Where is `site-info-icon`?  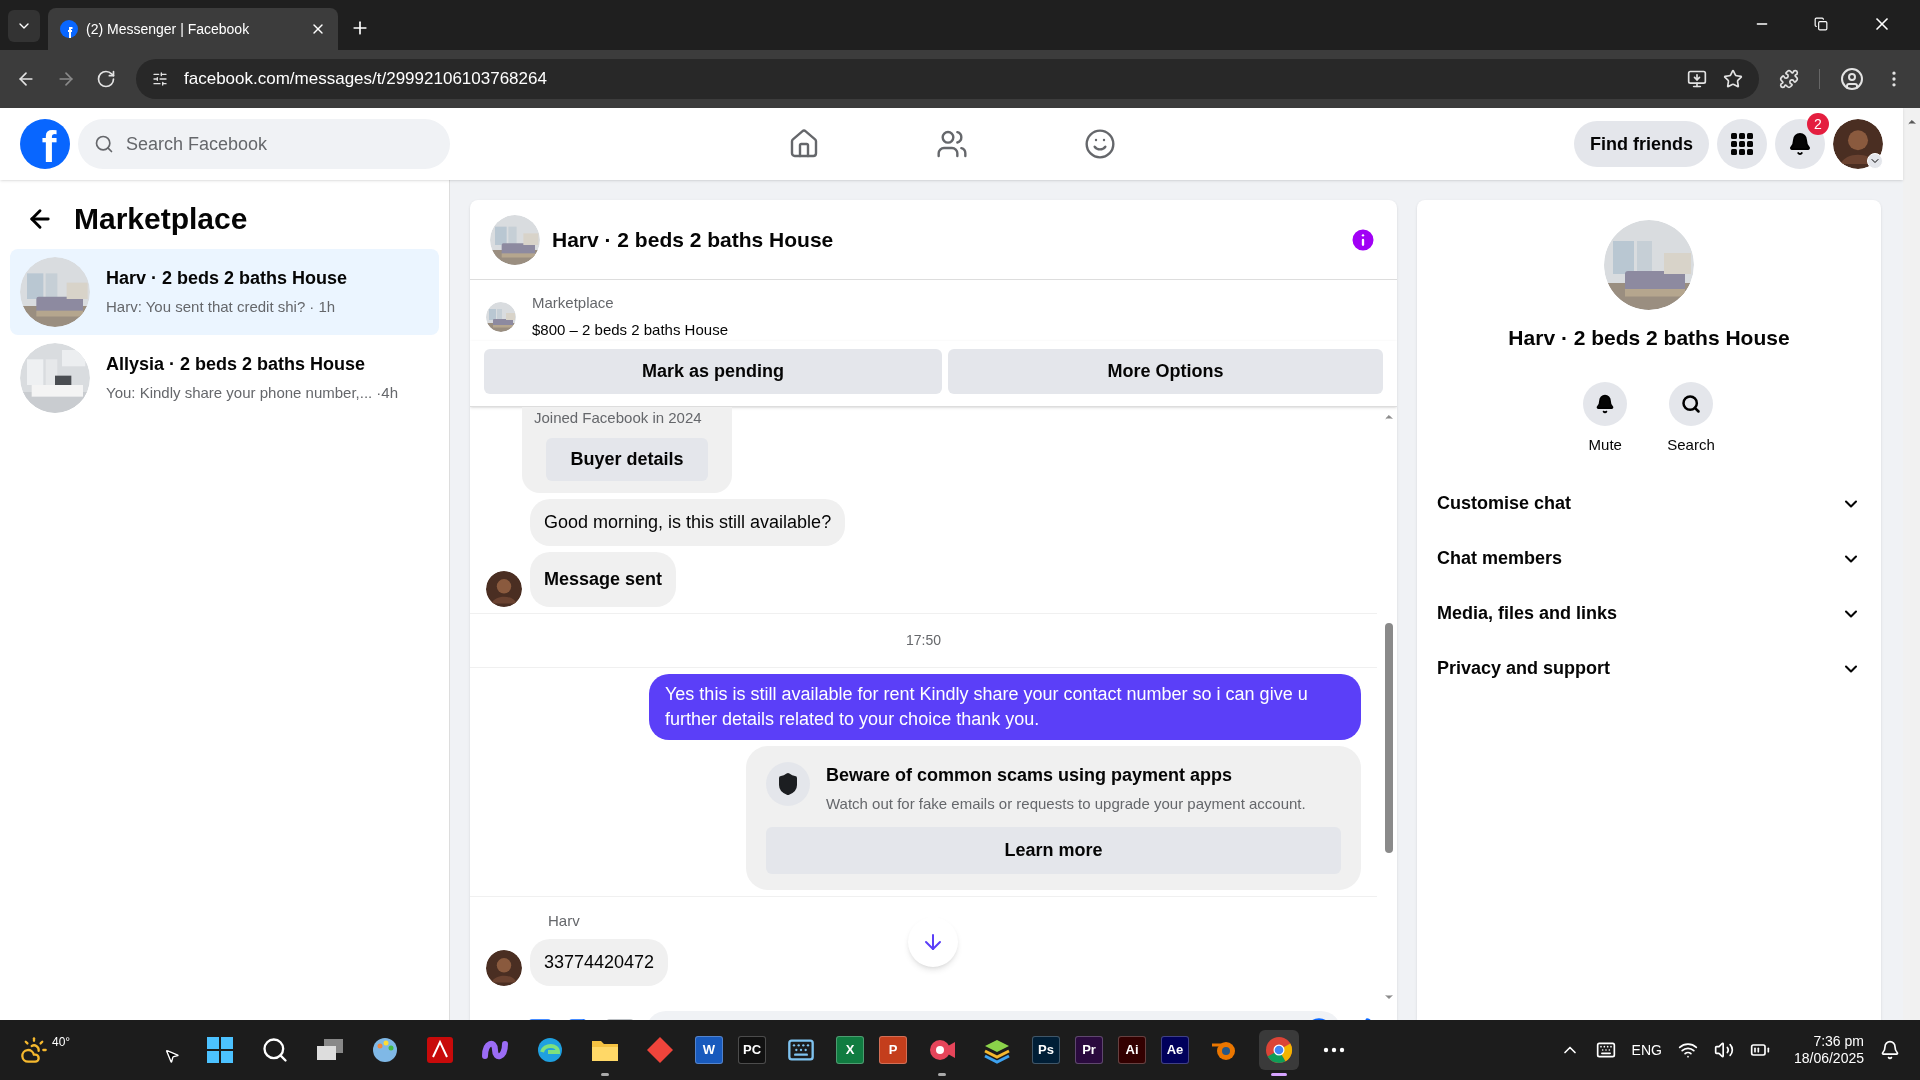 site-info-icon is located at coordinates (160, 79).